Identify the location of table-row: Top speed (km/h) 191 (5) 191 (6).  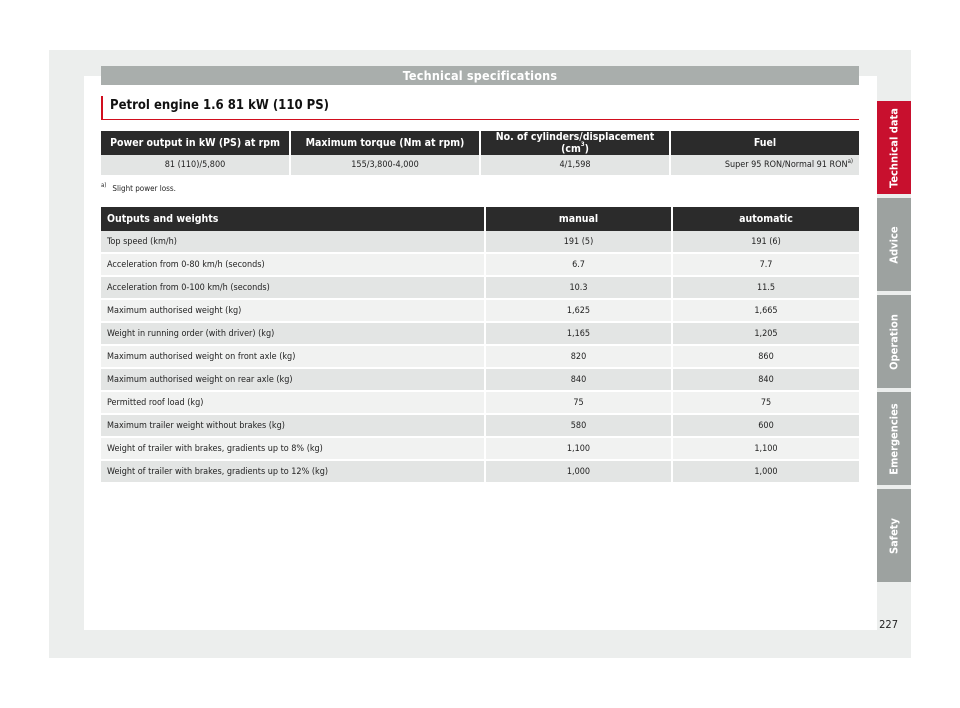
(480, 242).